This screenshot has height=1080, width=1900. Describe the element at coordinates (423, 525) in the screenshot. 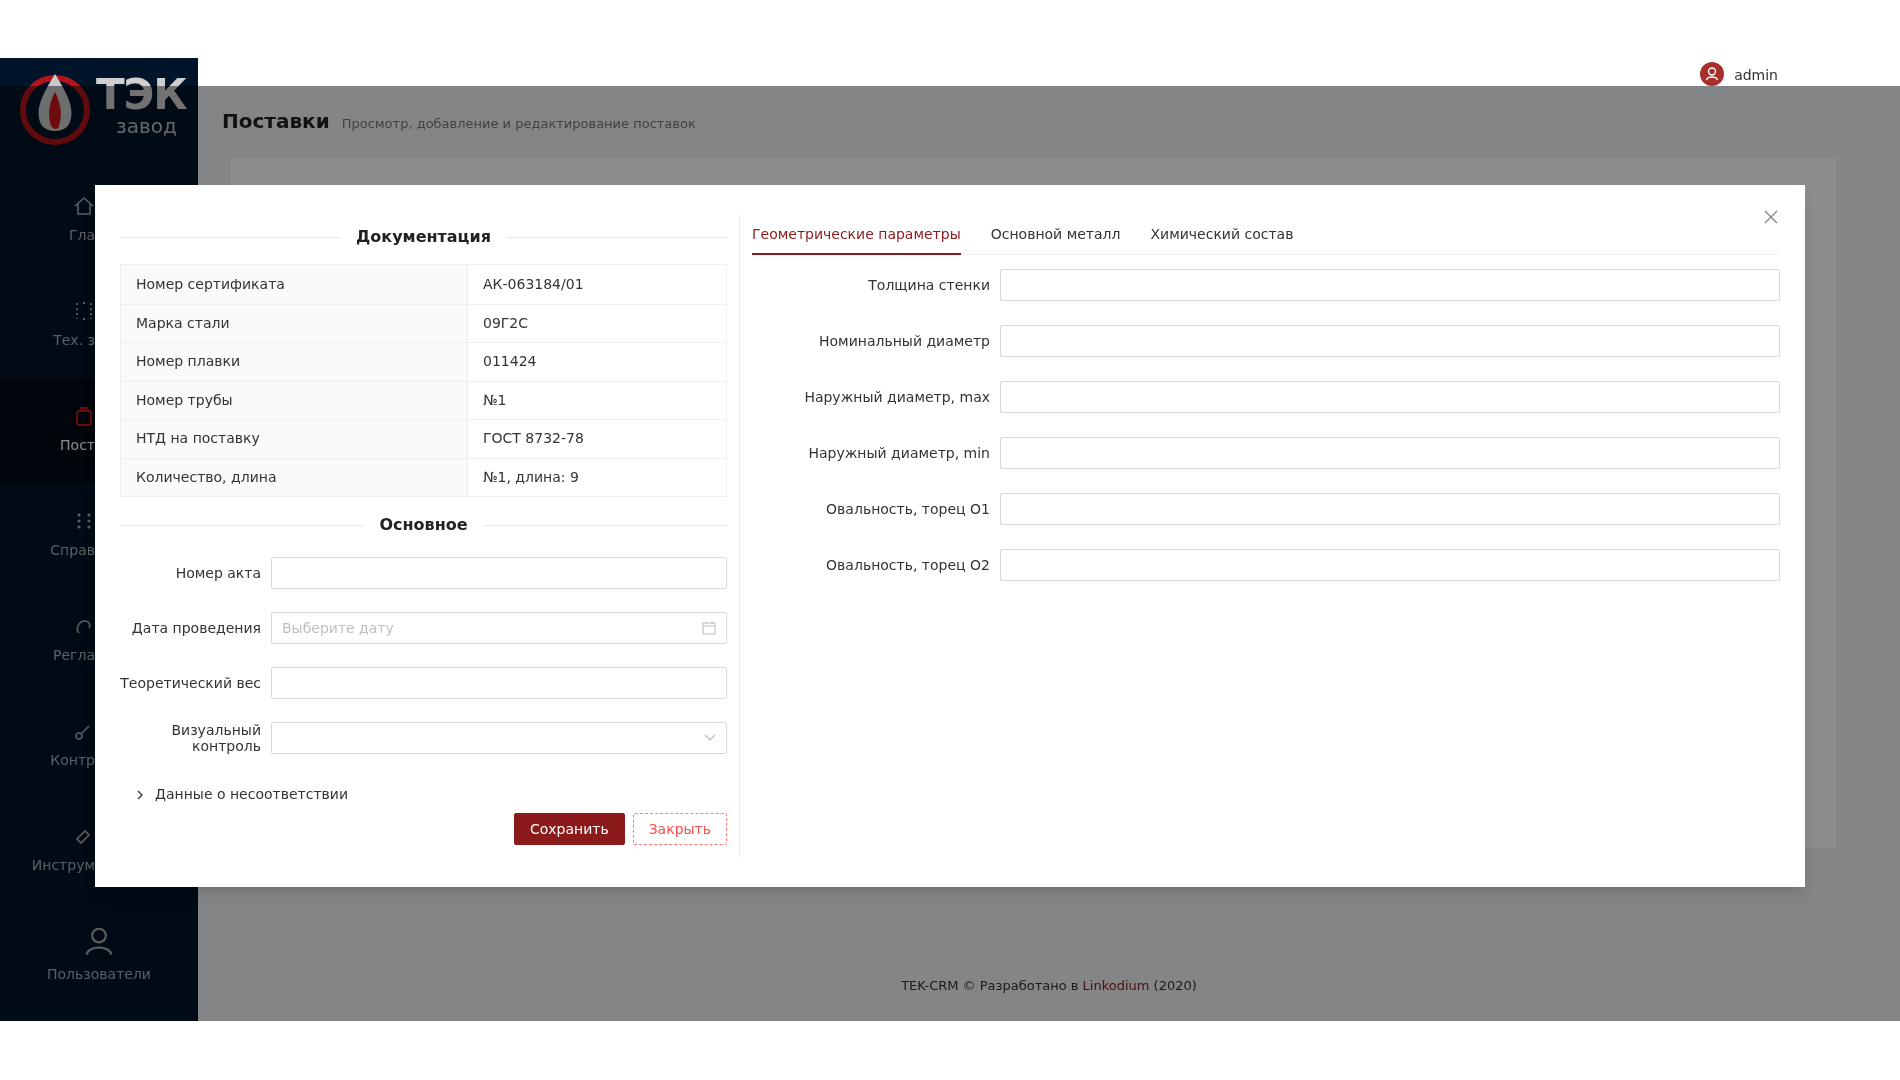

I see `section-title: Основное` at that location.